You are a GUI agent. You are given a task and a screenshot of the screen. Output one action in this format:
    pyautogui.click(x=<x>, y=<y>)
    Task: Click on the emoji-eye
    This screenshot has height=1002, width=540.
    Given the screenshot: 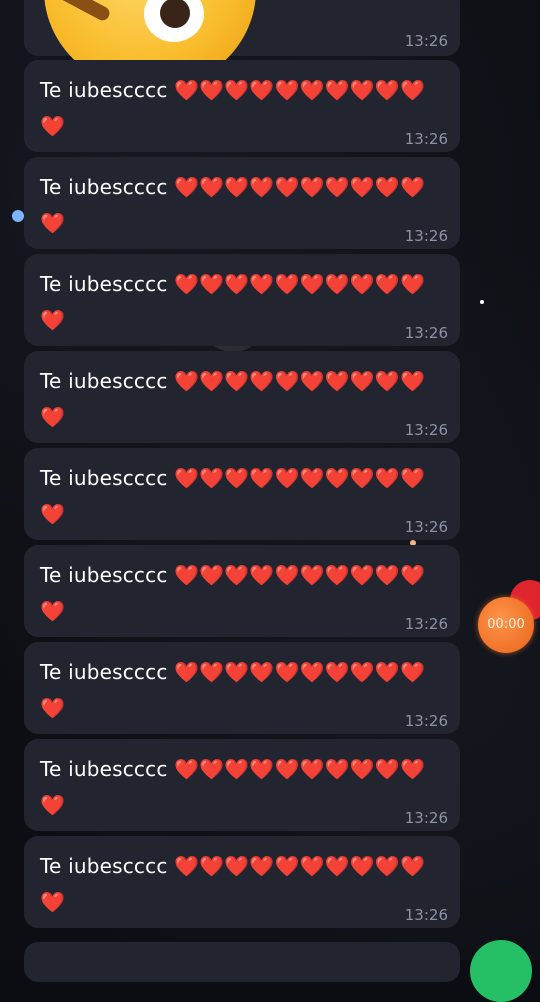 What is the action you would take?
    pyautogui.click(x=174, y=21)
    